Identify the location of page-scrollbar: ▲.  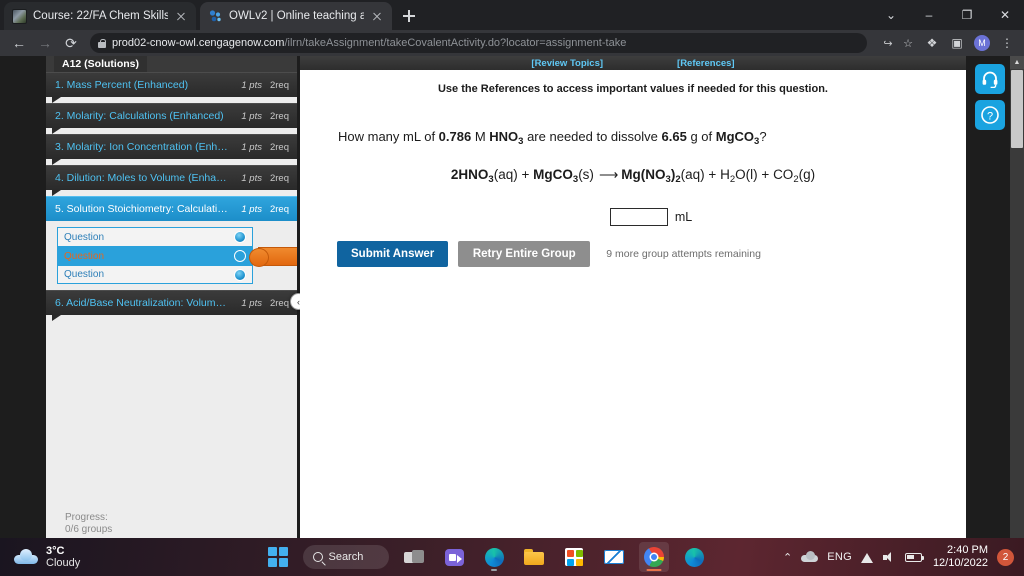
(1017, 297).